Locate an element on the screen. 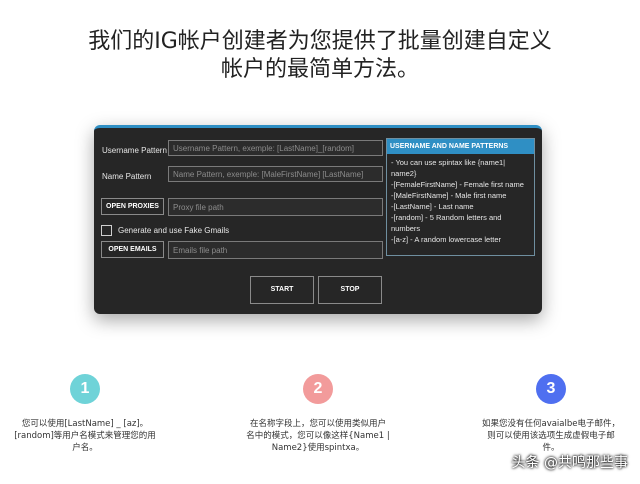 Image resolution: width=640 pixels, height=484 pixels. emails-file-input: Emails file path is located at coordinates (275, 250).